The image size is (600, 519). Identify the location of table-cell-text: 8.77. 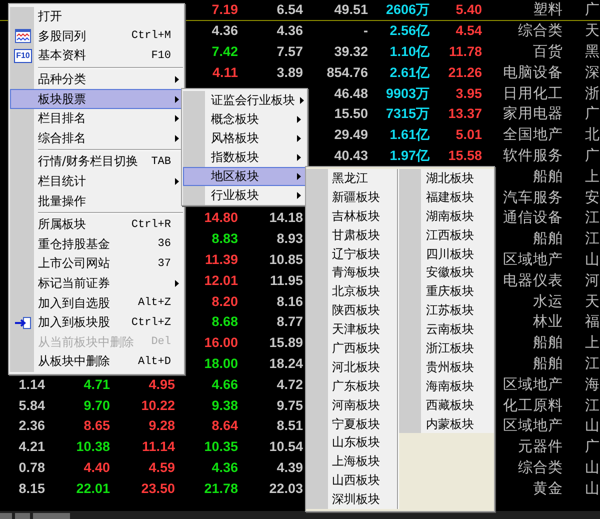
(290, 322).